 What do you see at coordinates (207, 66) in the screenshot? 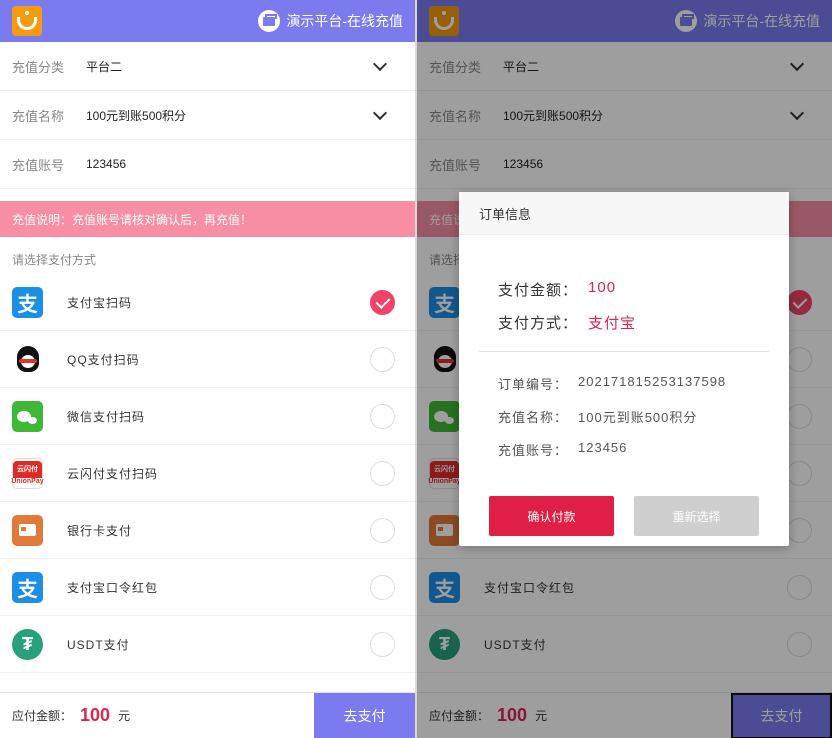
I see `category-select: 充值分类 平台二` at bounding box center [207, 66].